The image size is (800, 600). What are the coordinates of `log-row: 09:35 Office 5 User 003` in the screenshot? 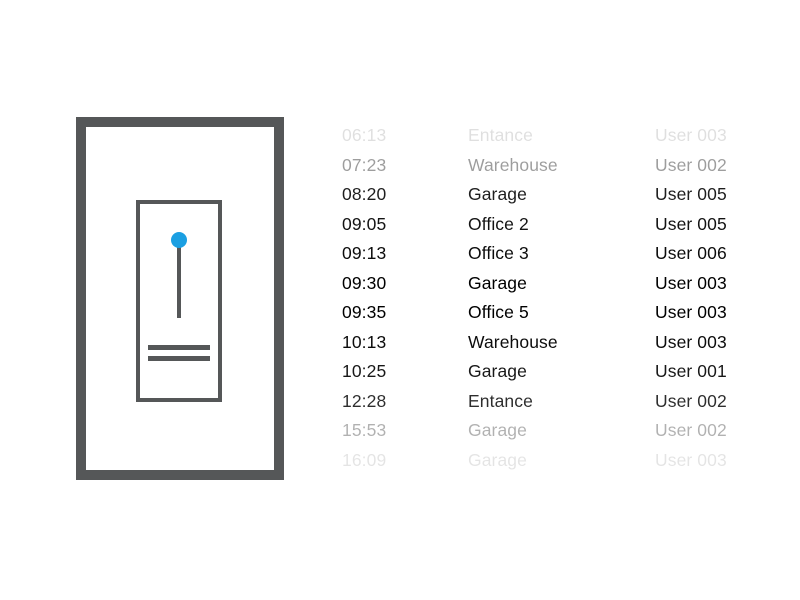 It's located at (552, 317).